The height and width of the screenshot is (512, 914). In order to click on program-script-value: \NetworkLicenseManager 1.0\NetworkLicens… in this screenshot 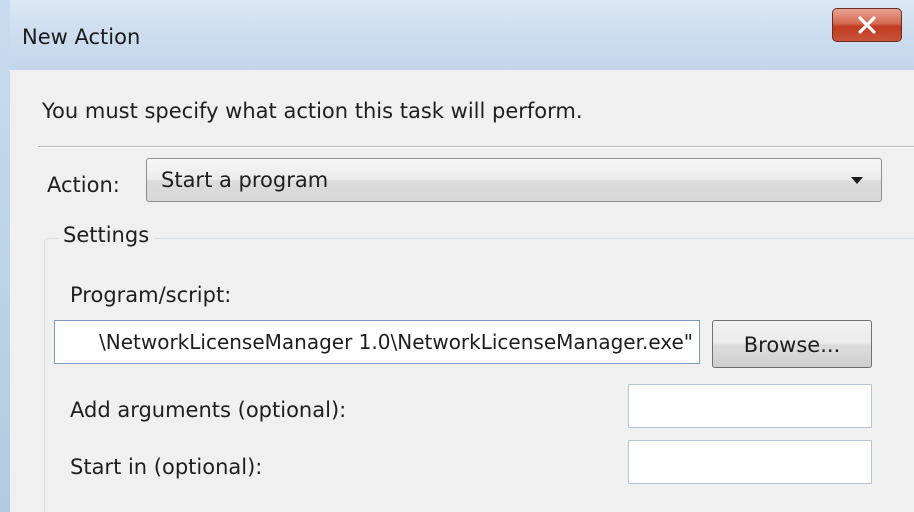, I will do `click(396, 342)`.